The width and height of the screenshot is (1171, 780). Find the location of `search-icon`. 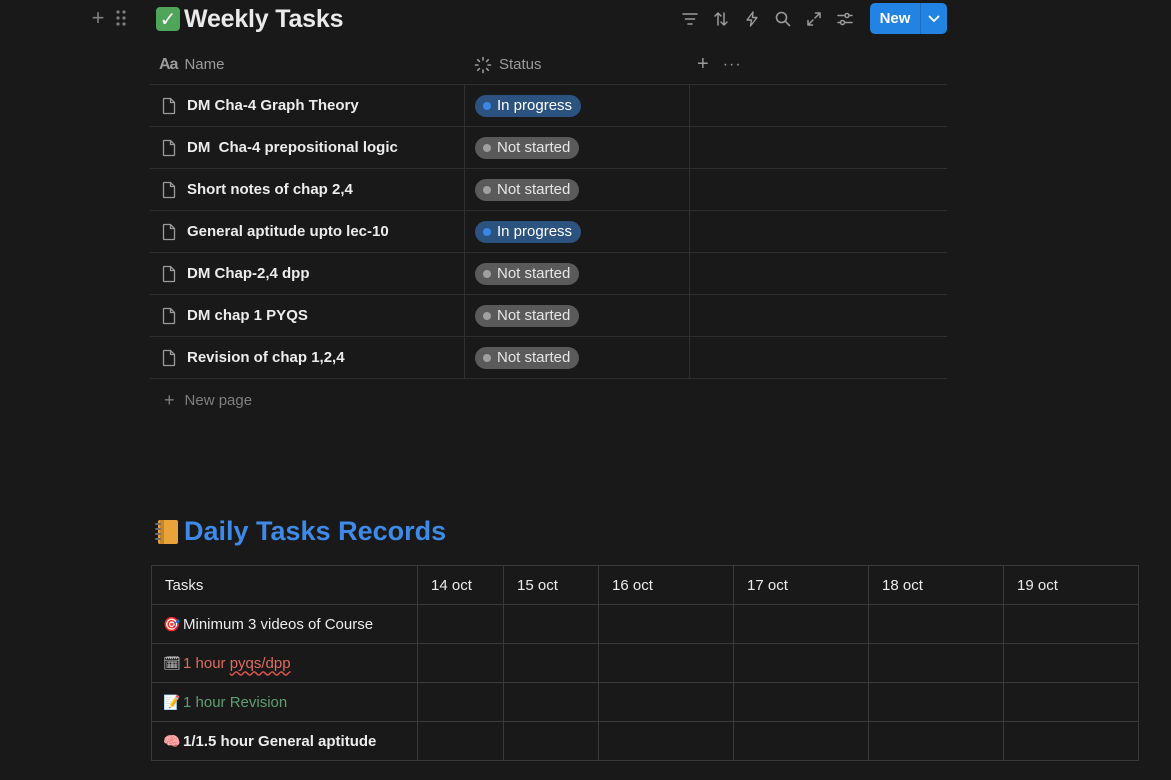

search-icon is located at coordinates (783, 19).